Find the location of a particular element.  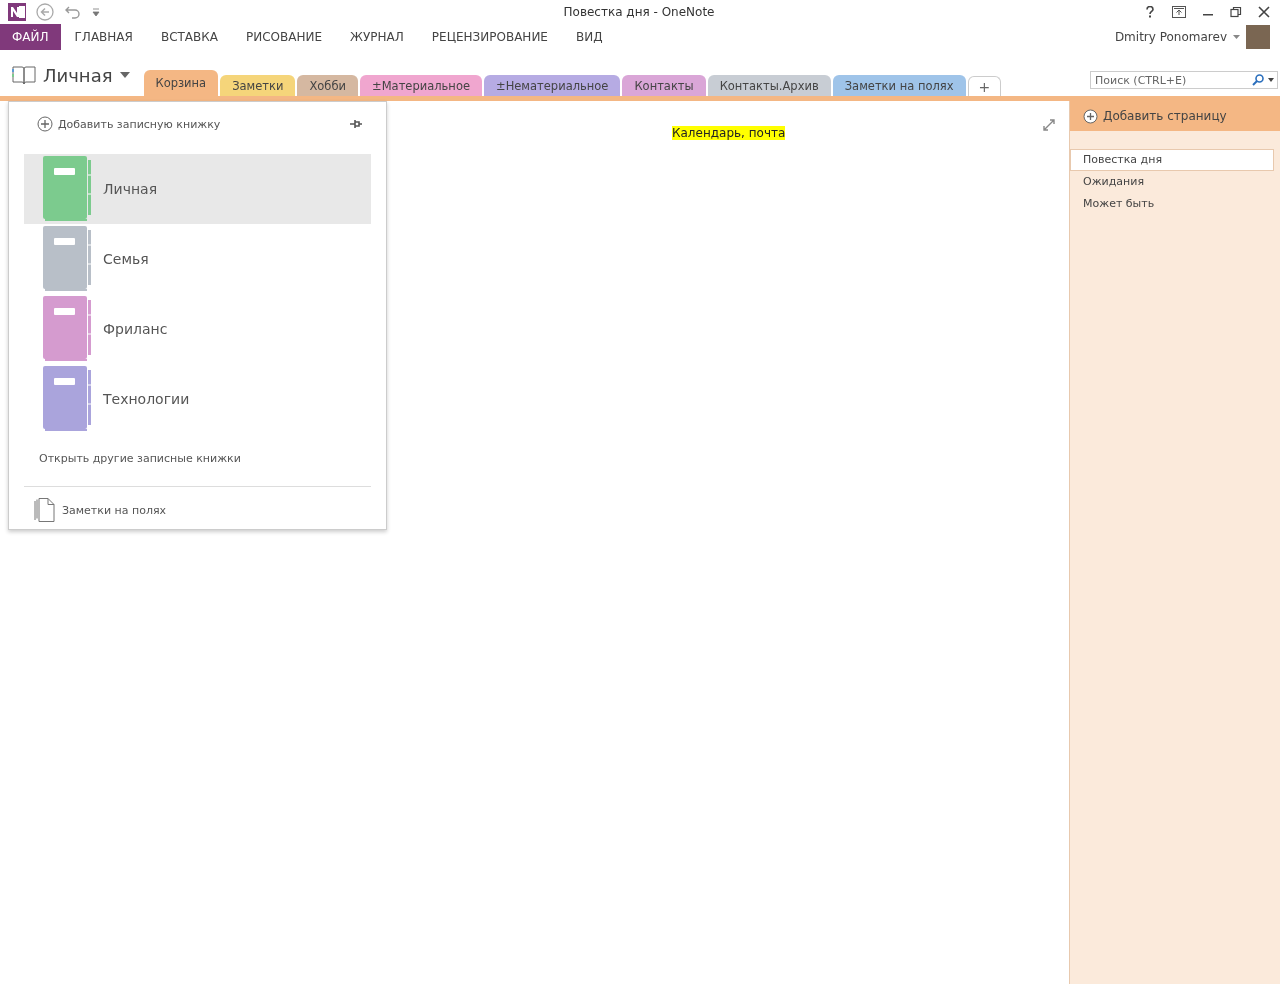

section-tab: ±Материальное is located at coordinates (421, 85).